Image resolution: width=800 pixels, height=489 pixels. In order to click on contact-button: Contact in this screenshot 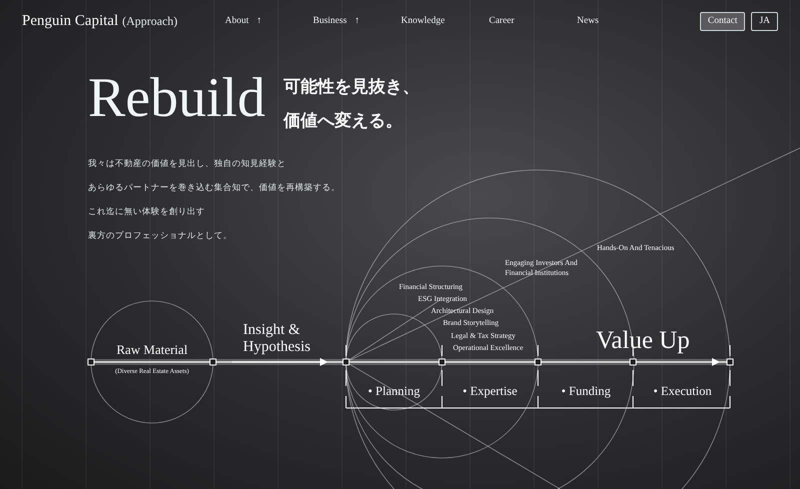, I will do `click(723, 21)`.